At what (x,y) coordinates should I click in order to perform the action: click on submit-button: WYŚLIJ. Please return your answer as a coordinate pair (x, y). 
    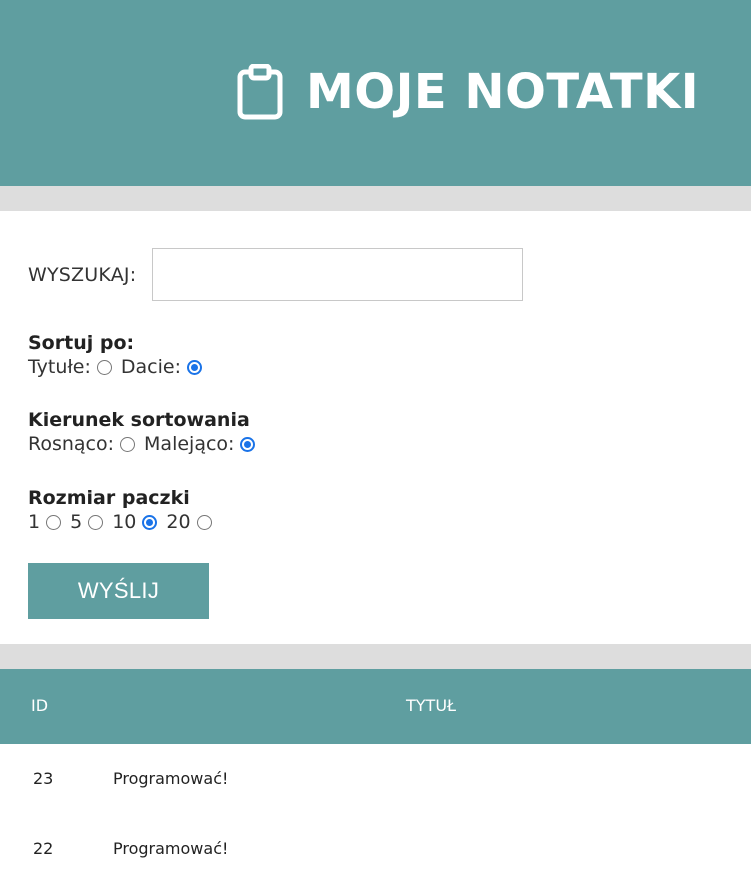
    Looking at the image, I should click on (118, 591).